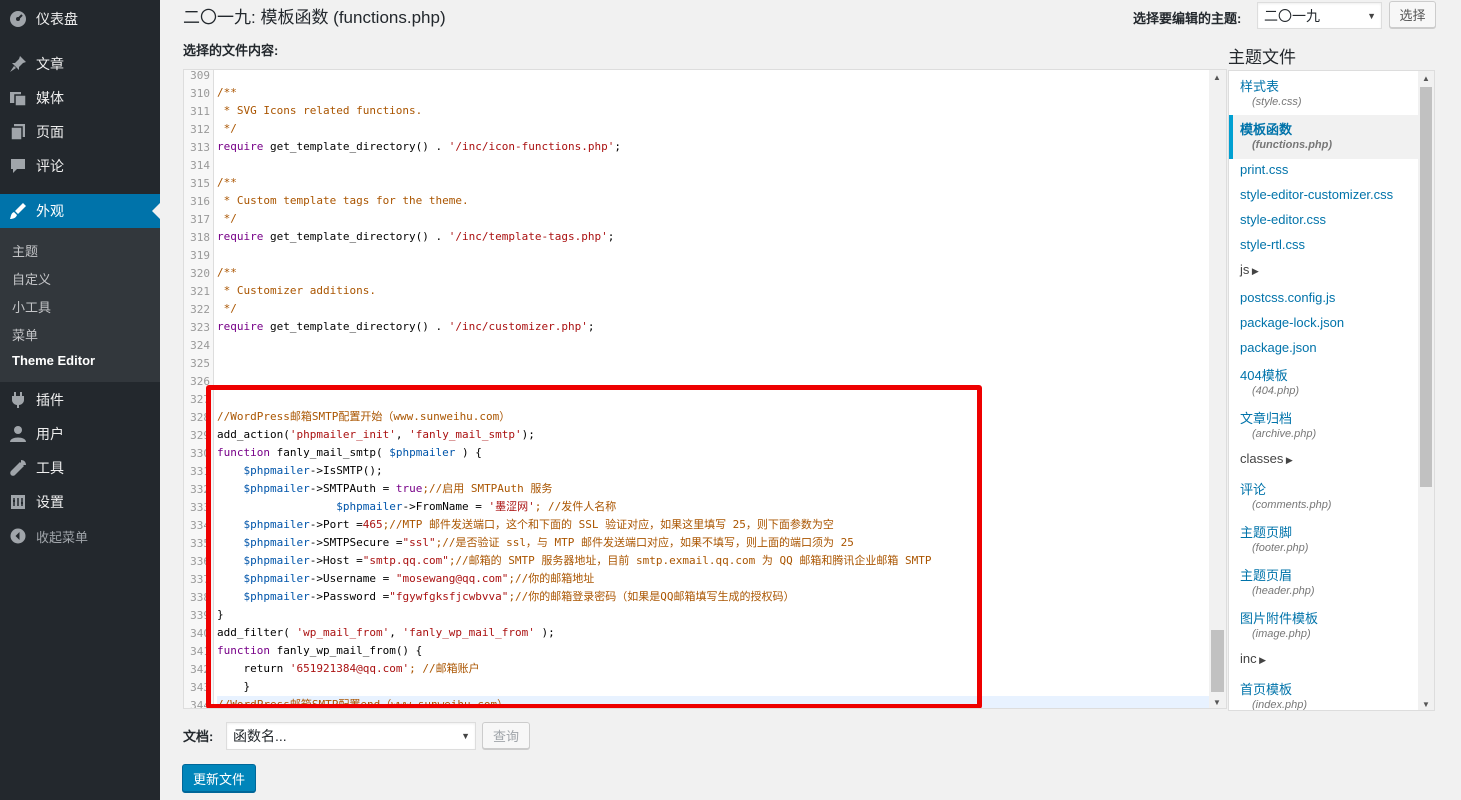  Describe the element at coordinates (1283, 591) in the screenshot. I see `file-name: (header.php)` at that location.